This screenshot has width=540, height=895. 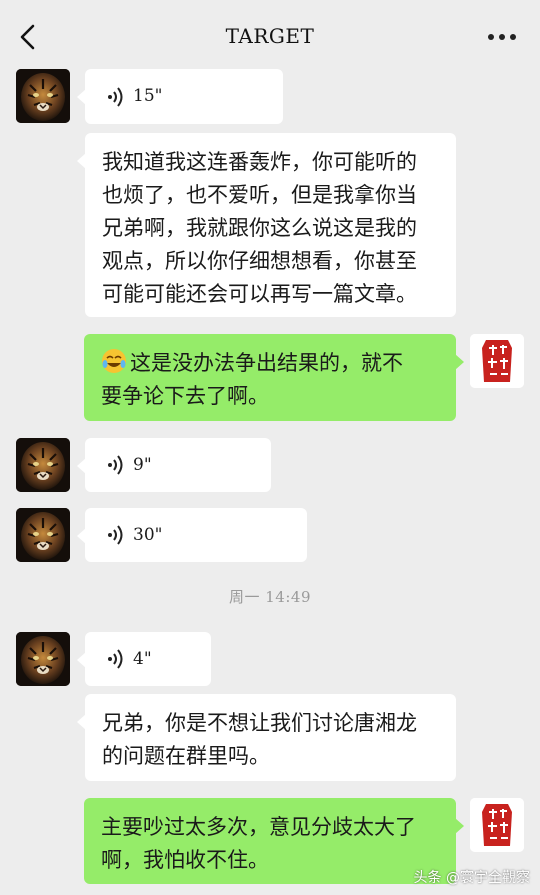 I want to click on laughing-crying-emoji-icon, so click(x=114, y=361).